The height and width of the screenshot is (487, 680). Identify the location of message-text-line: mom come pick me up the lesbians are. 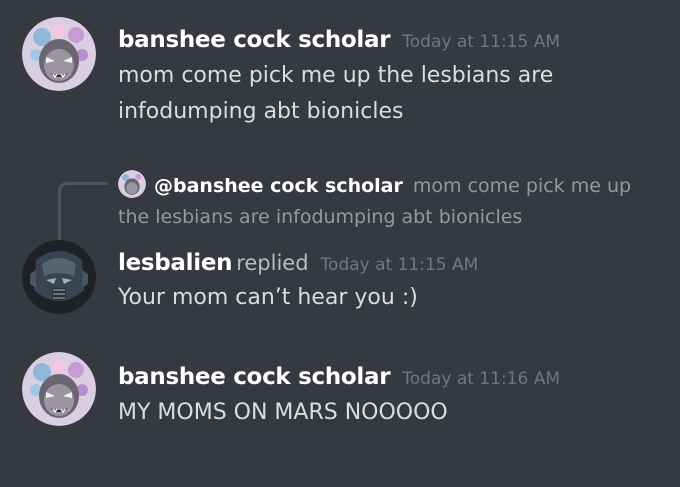
(336, 75).